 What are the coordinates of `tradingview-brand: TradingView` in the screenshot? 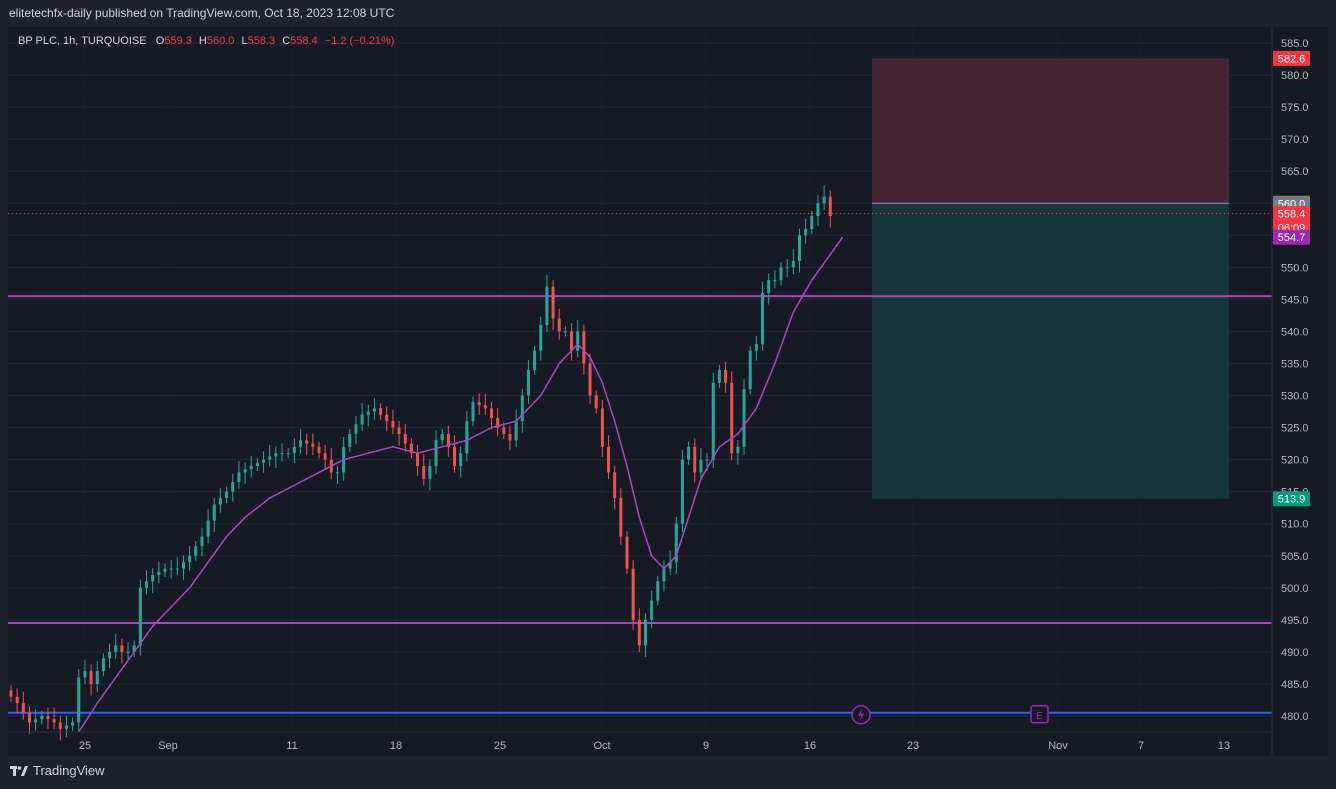 It's located at (57, 770).